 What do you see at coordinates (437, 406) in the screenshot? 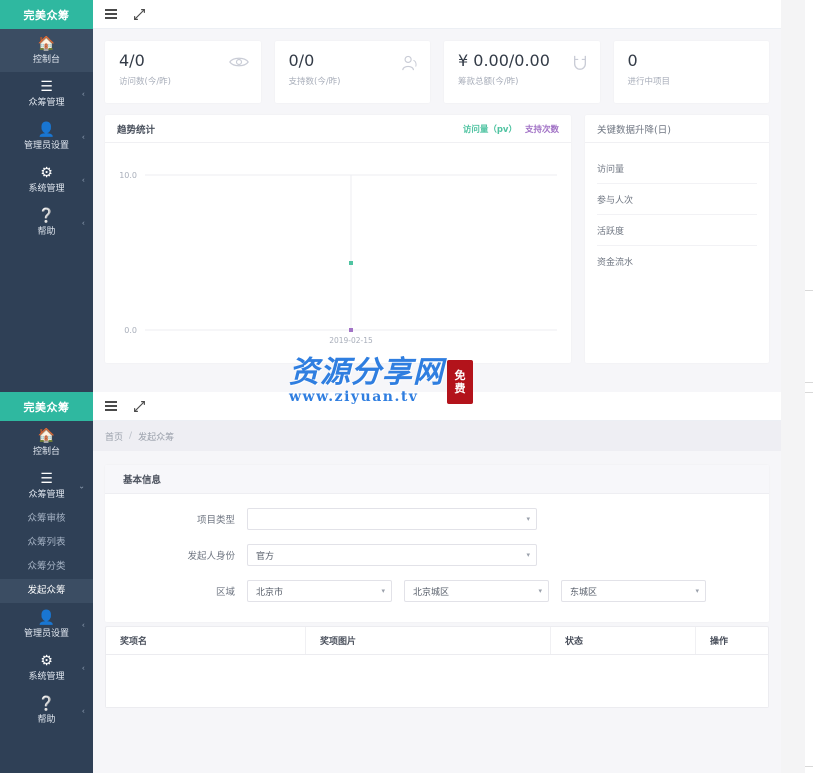
I see `topbar-launch` at bounding box center [437, 406].